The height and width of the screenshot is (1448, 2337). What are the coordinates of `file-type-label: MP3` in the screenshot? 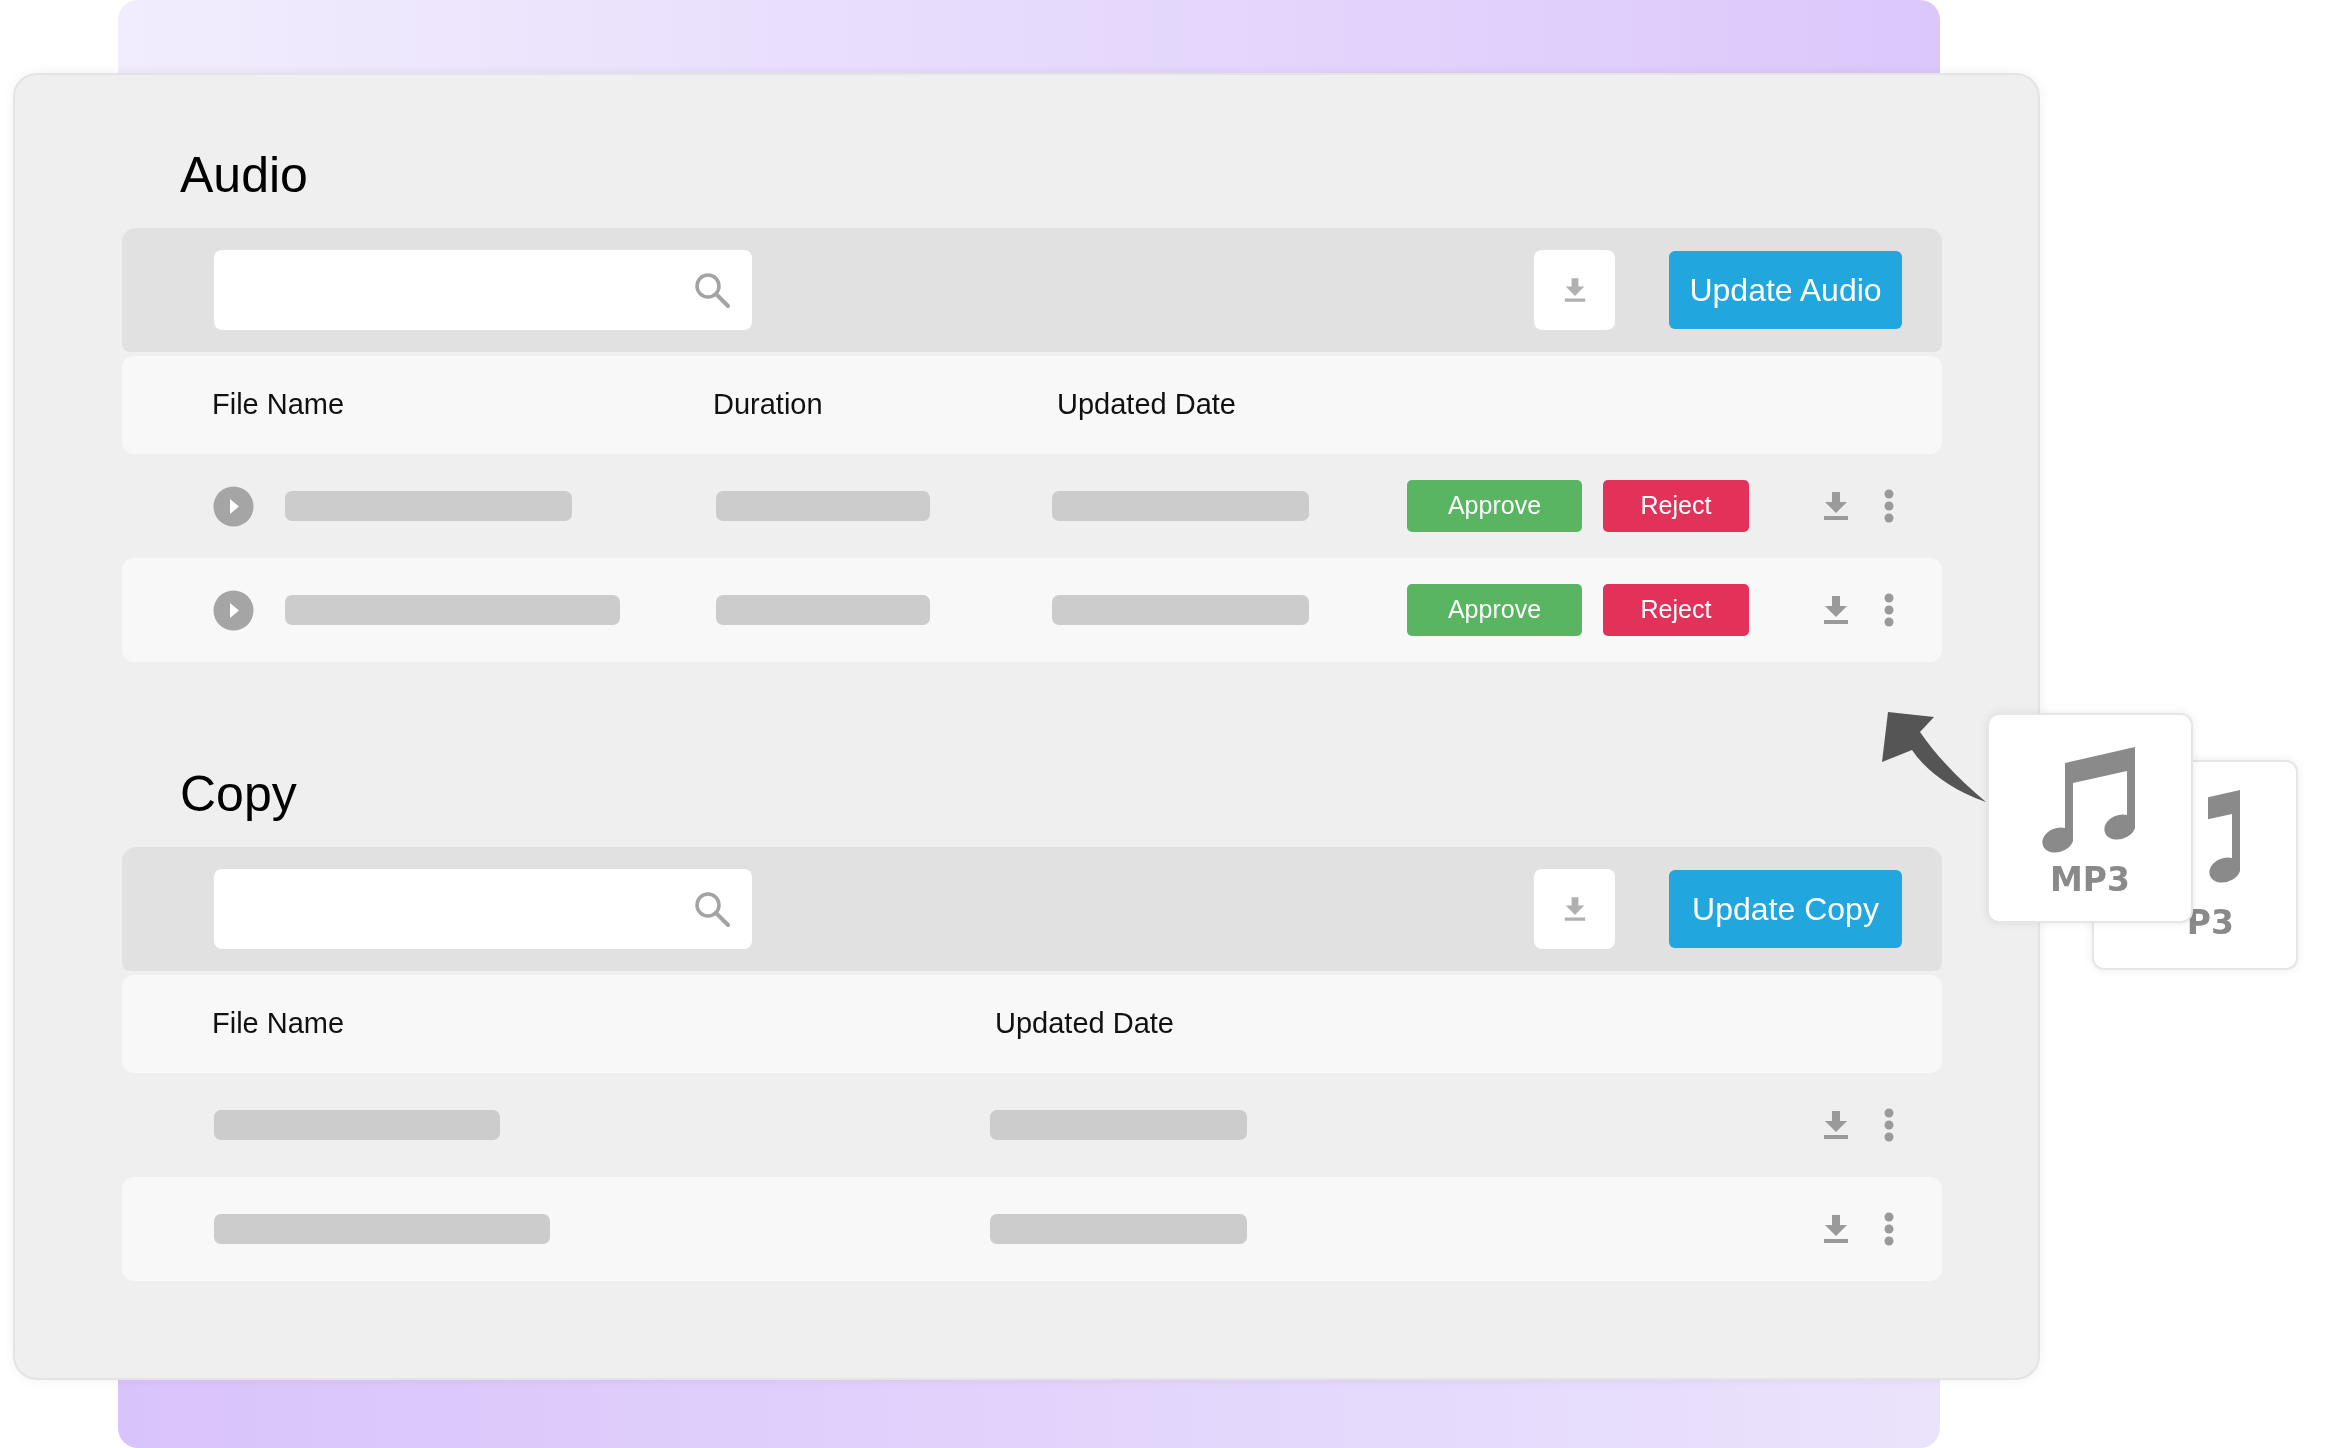 It's located at (2090, 880).